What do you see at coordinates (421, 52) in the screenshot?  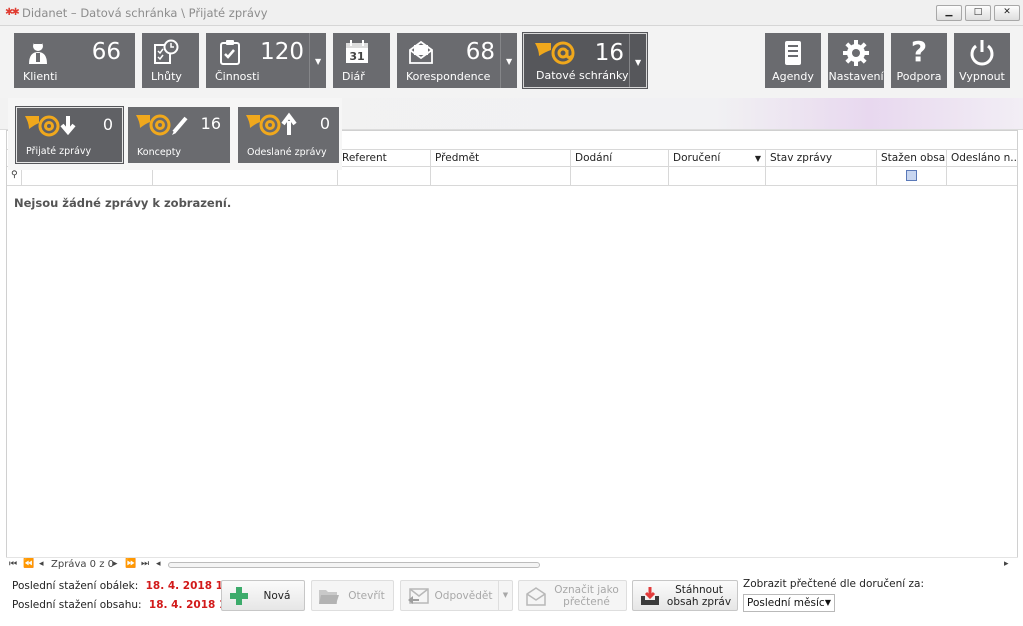 I see `envelope-icon` at bounding box center [421, 52].